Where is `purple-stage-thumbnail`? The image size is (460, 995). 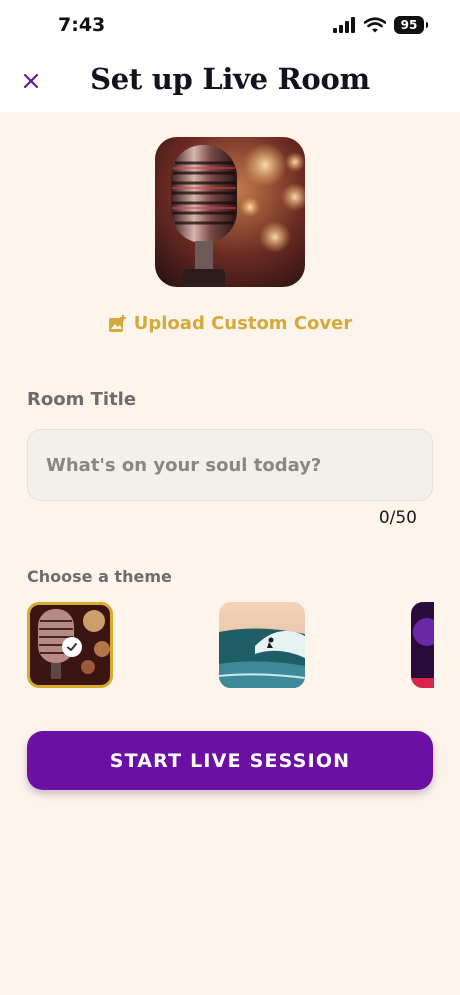
purple-stage-thumbnail is located at coordinates (422, 645).